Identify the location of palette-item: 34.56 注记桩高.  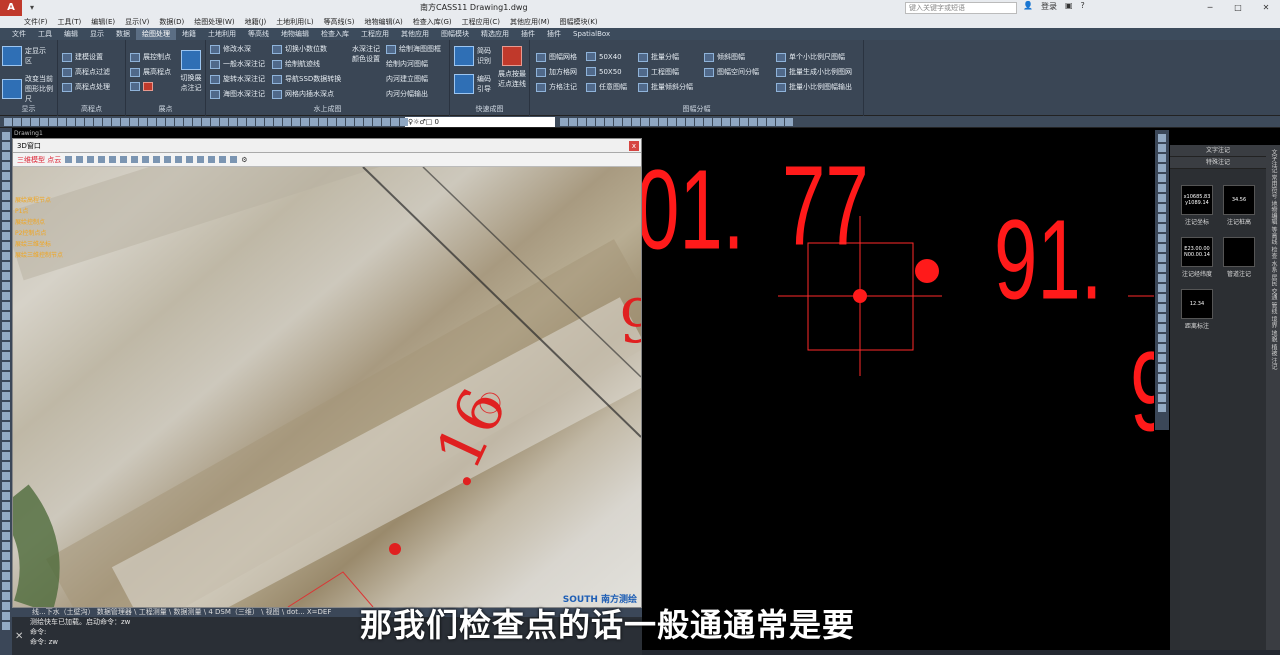
(1239, 205).